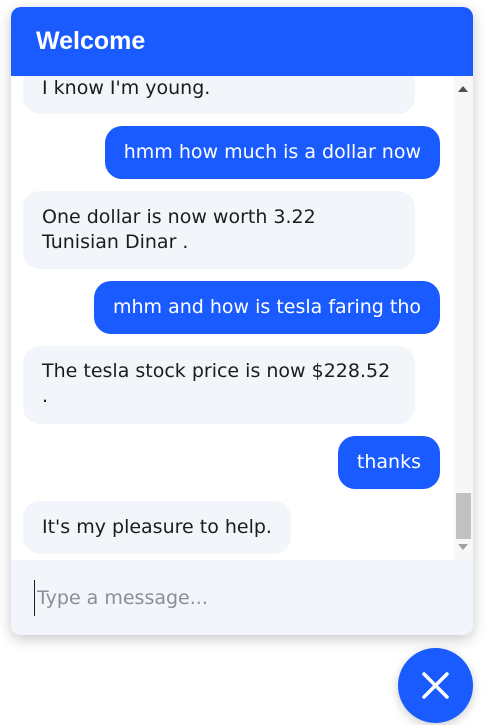 The image size is (498, 725). I want to click on chat-title: Welcome, so click(91, 41).